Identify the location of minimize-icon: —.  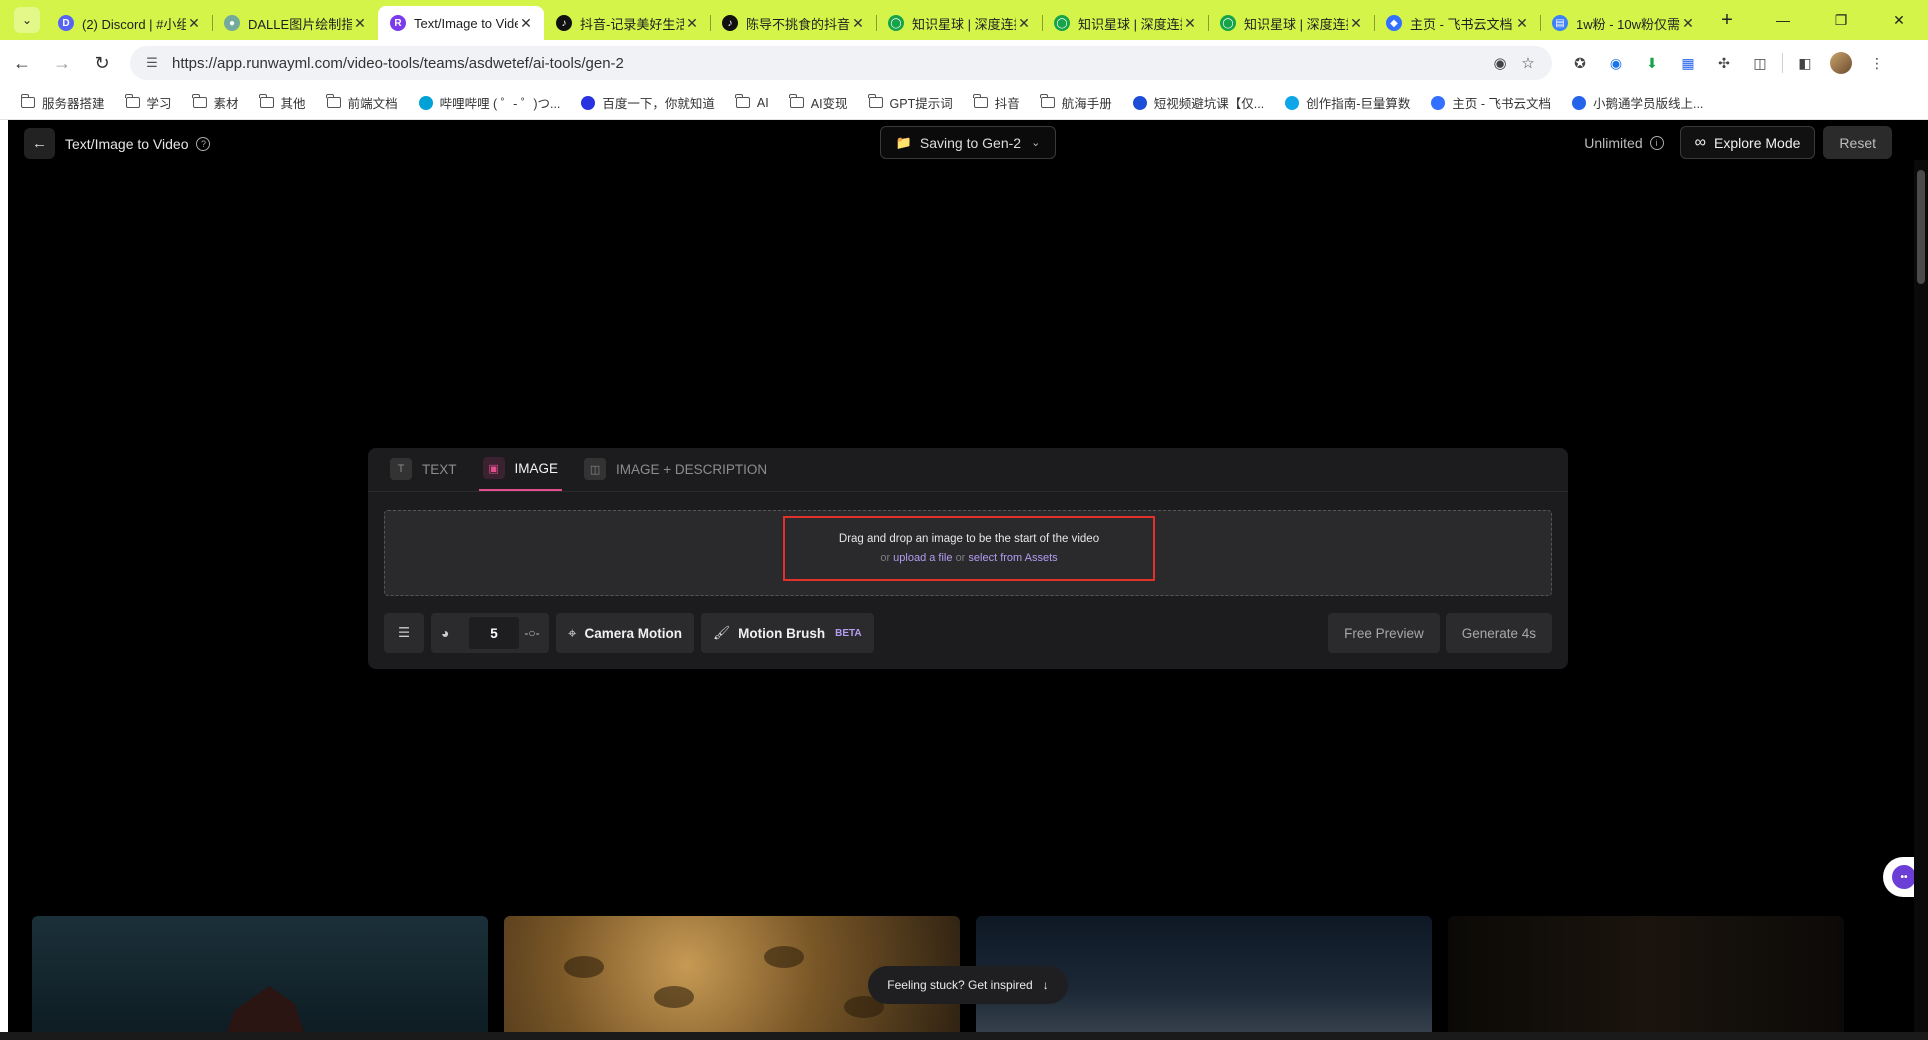
(1783, 20).